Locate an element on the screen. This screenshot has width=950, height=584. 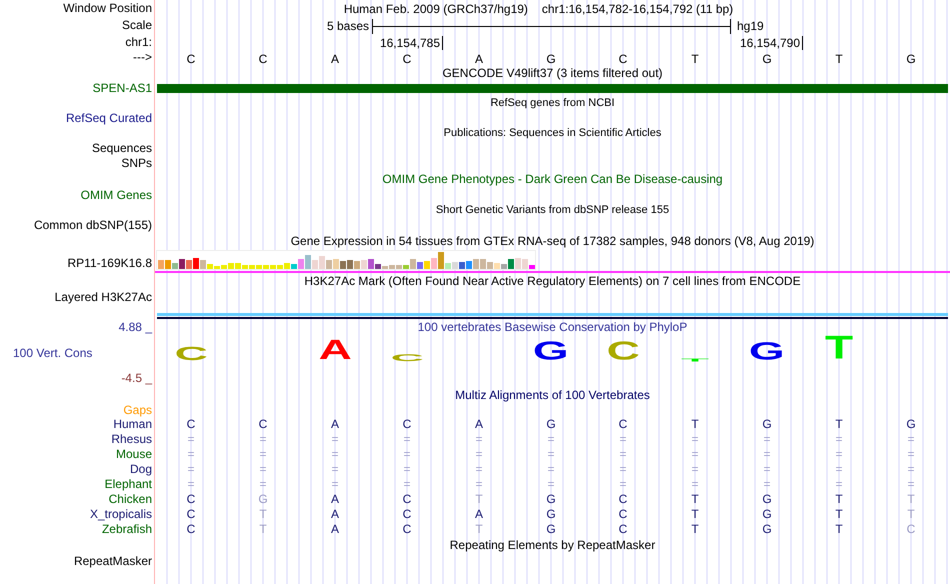
species-label: Mouse is located at coordinates (134, 454).